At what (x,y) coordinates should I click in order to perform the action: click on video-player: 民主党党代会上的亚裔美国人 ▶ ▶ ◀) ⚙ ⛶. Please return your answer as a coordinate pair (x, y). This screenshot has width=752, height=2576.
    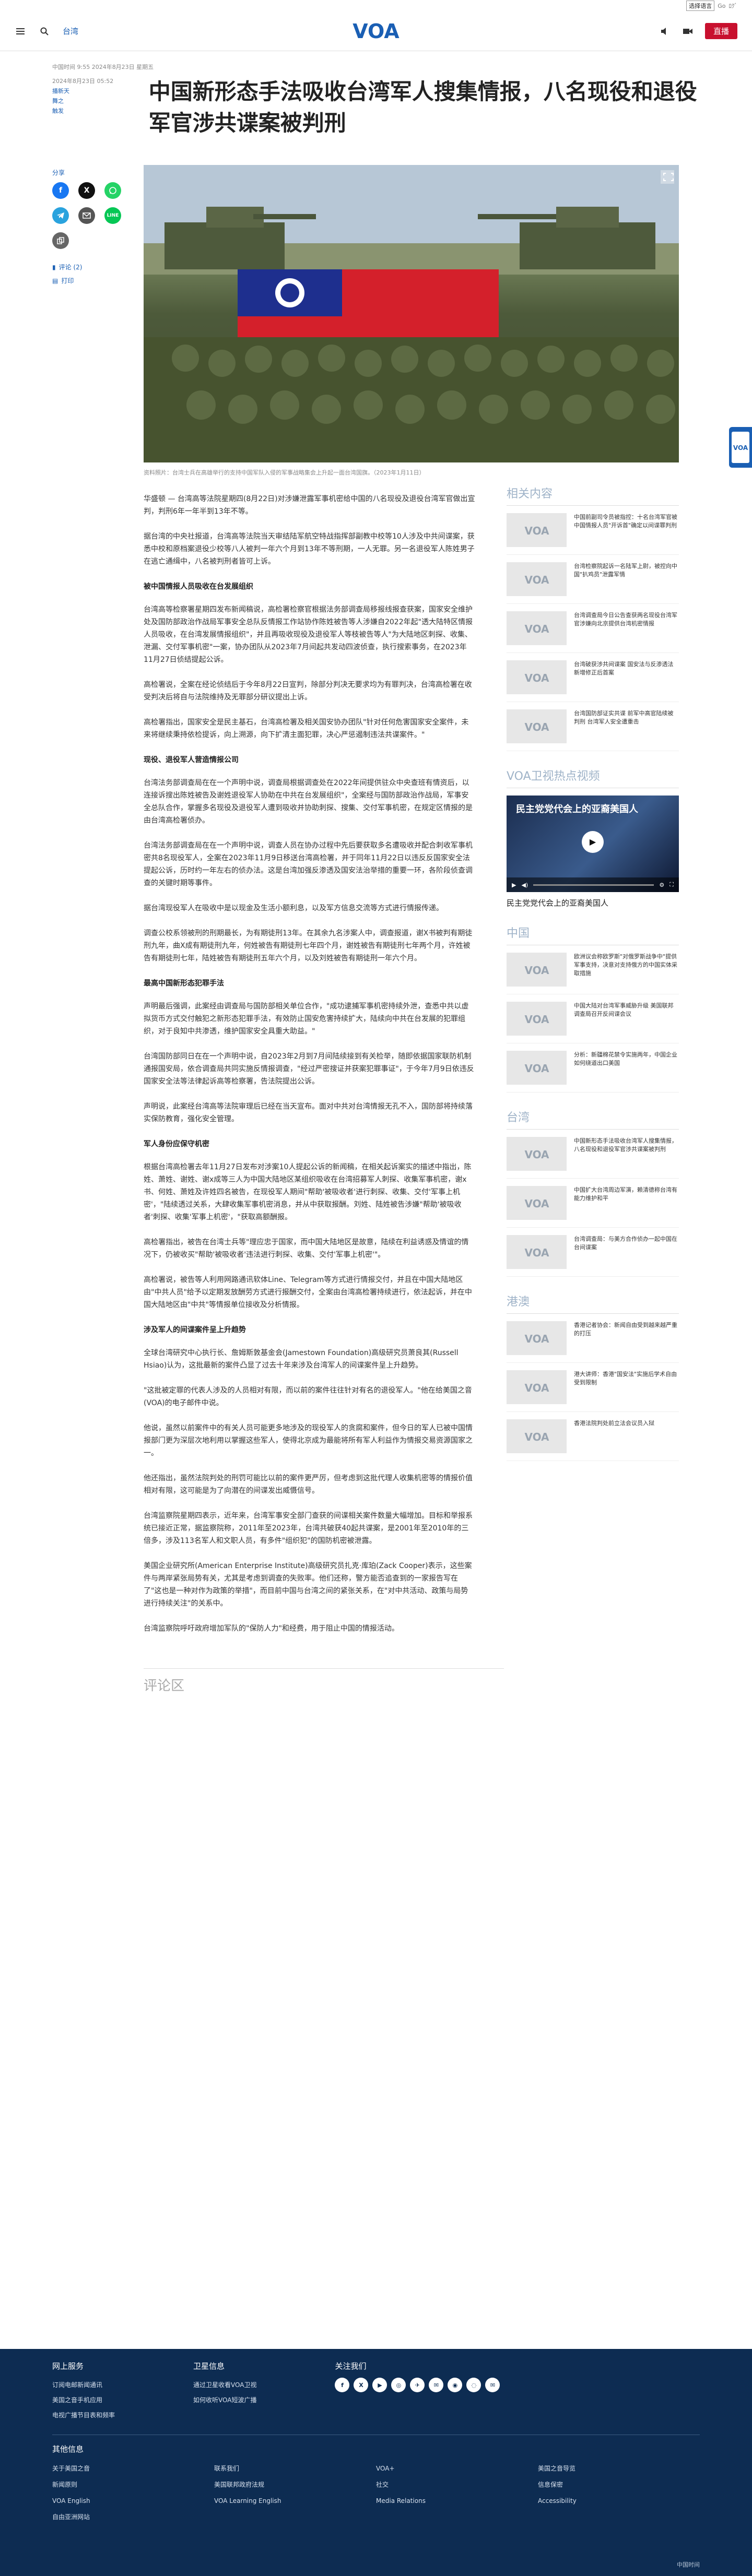
    Looking at the image, I should click on (593, 844).